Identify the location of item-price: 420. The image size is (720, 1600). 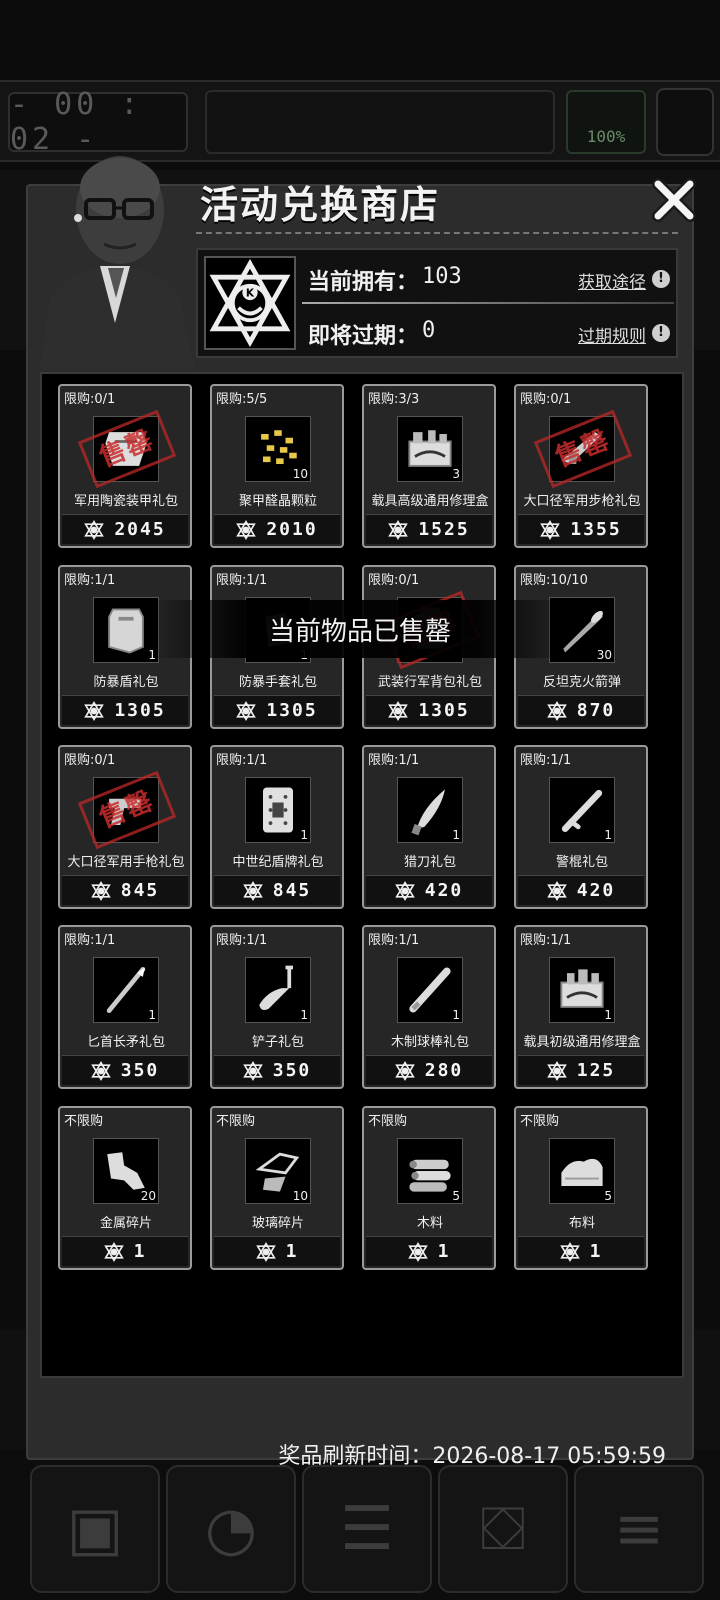
(444, 890).